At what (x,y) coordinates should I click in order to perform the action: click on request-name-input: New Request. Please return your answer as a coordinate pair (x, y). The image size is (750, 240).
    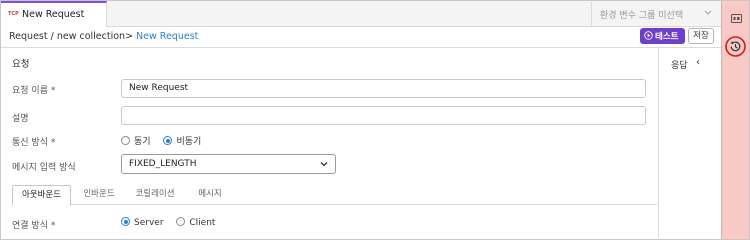
    Looking at the image, I should click on (383, 88).